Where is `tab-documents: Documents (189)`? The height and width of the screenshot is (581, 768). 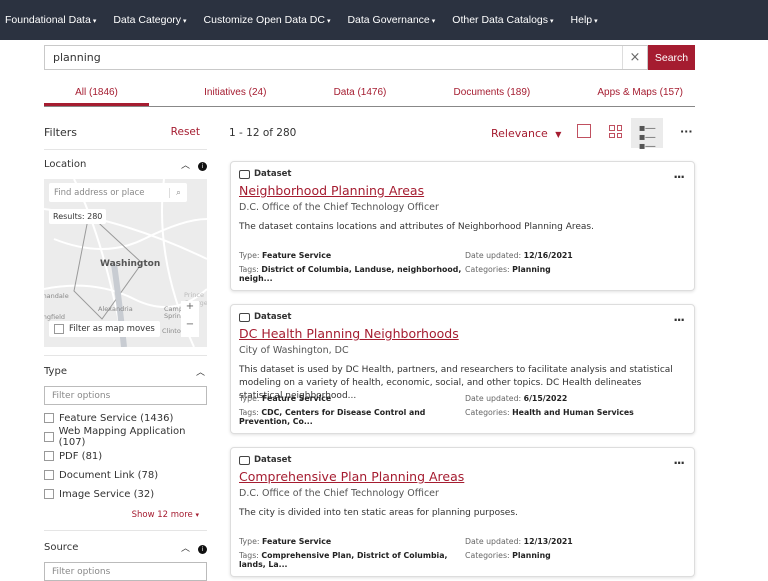 tab-documents: Documents (189) is located at coordinates (492, 94).